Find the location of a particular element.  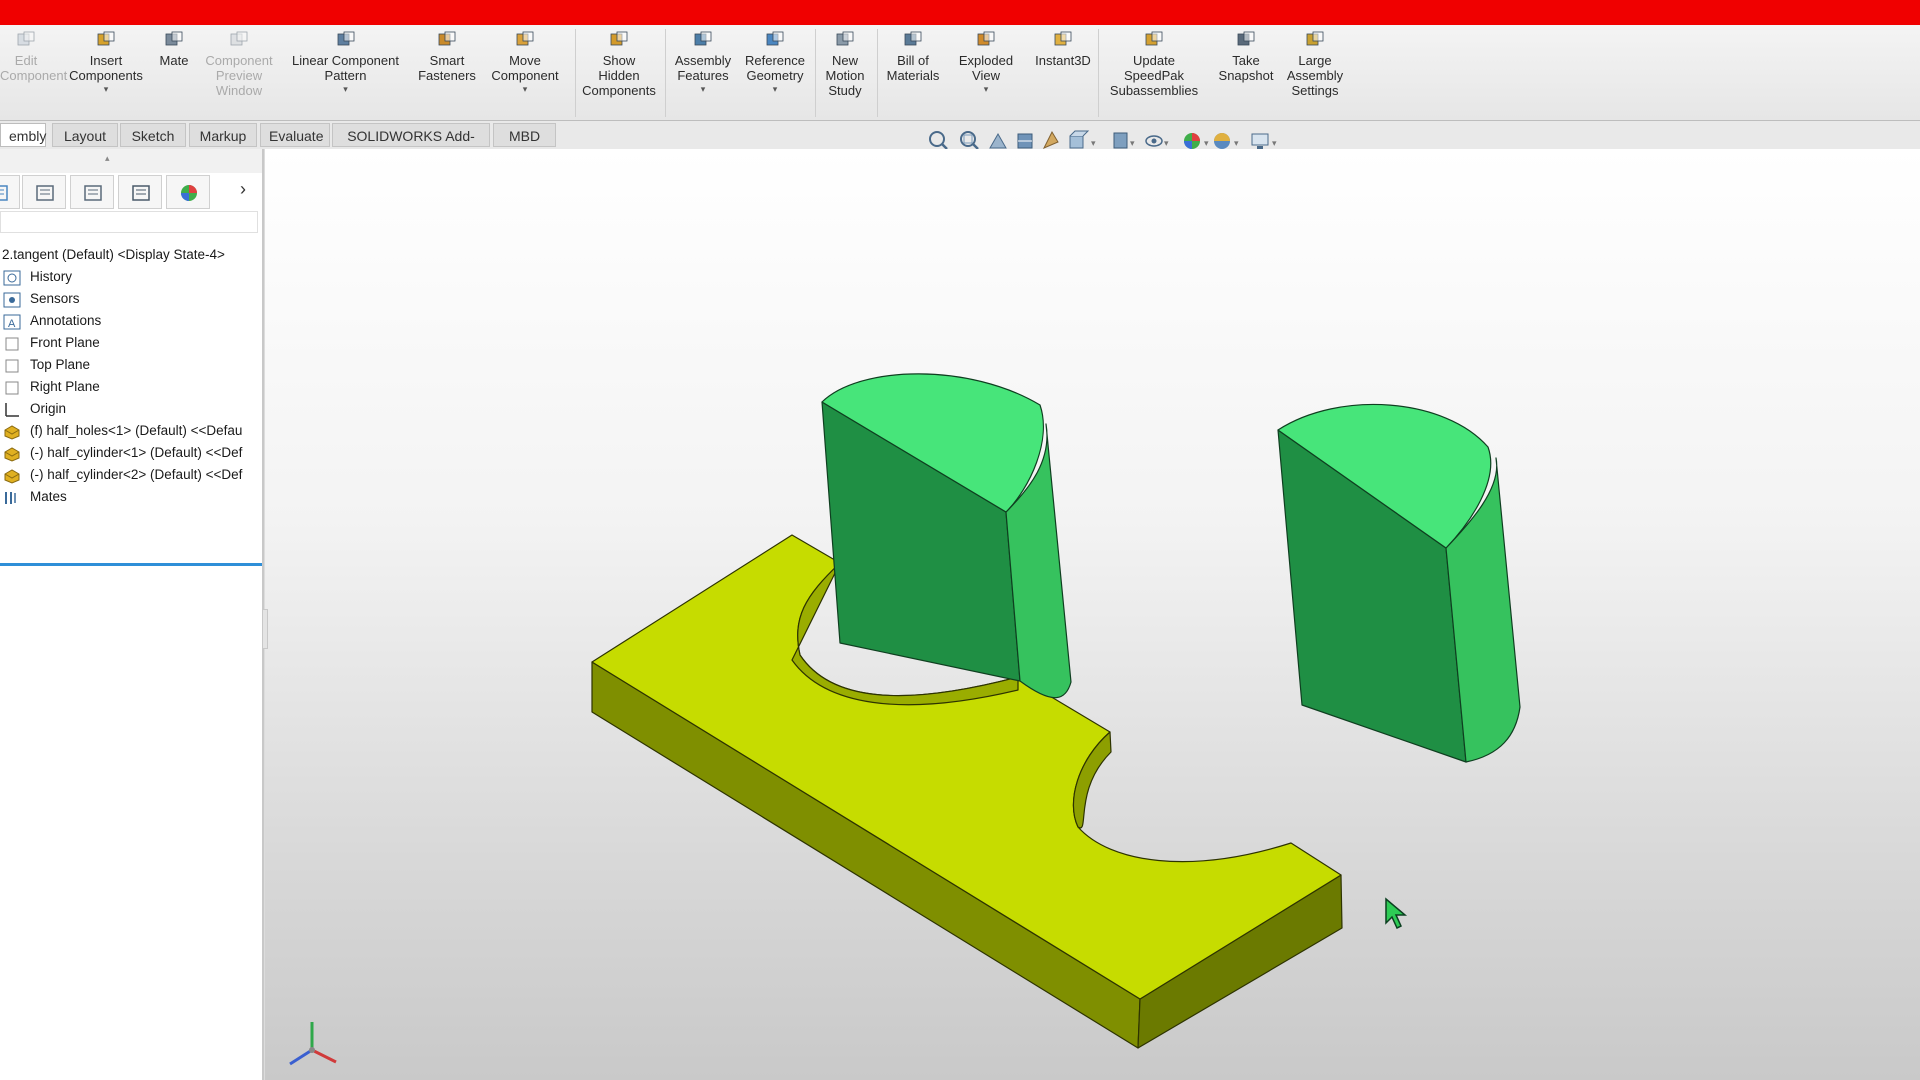

ribbon-button-15: Take Snapshot is located at coordinates (1246, 57).